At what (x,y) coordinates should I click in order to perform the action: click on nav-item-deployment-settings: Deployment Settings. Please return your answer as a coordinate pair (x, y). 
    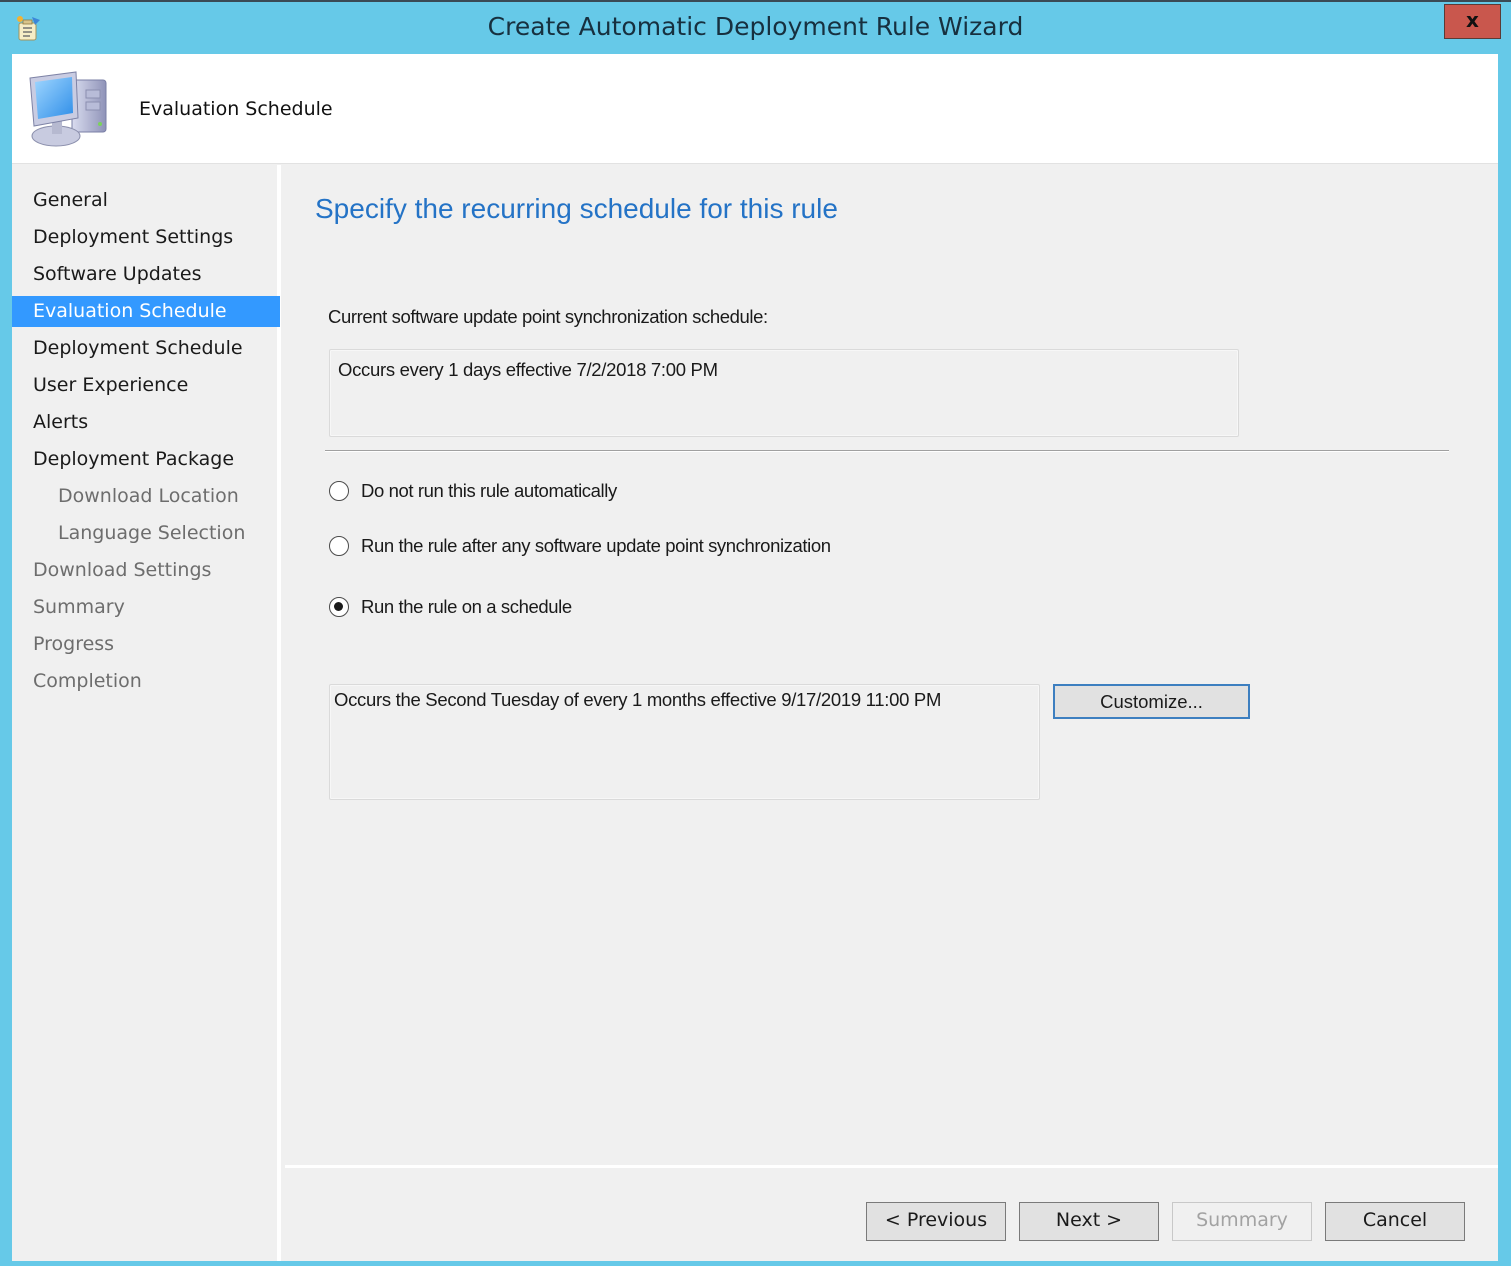
    Looking at the image, I should click on (146, 237).